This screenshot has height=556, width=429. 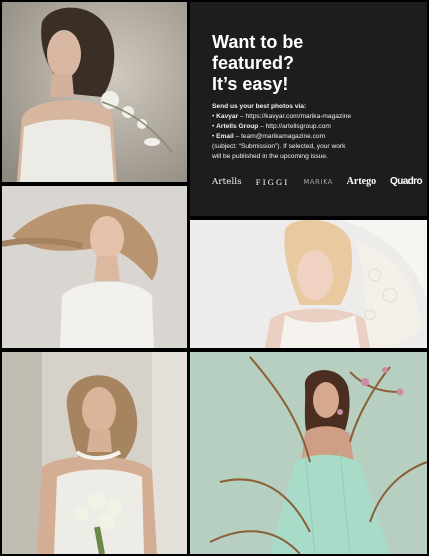 What do you see at coordinates (227, 181) in the screenshot?
I see `artells-logo: Artells` at bounding box center [227, 181].